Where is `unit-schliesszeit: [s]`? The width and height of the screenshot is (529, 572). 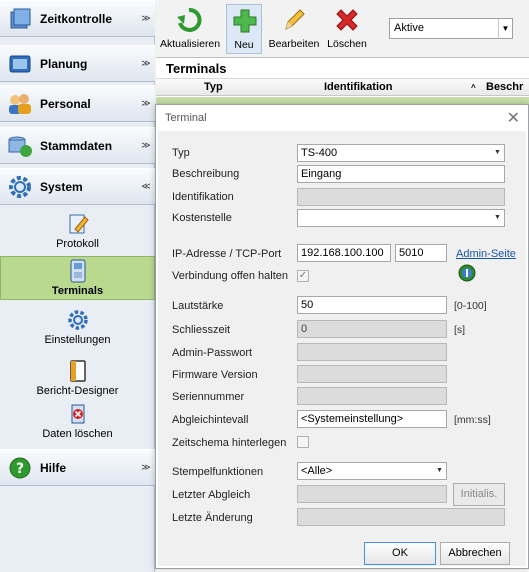
unit-schliesszeit: [s] is located at coordinates (460, 330).